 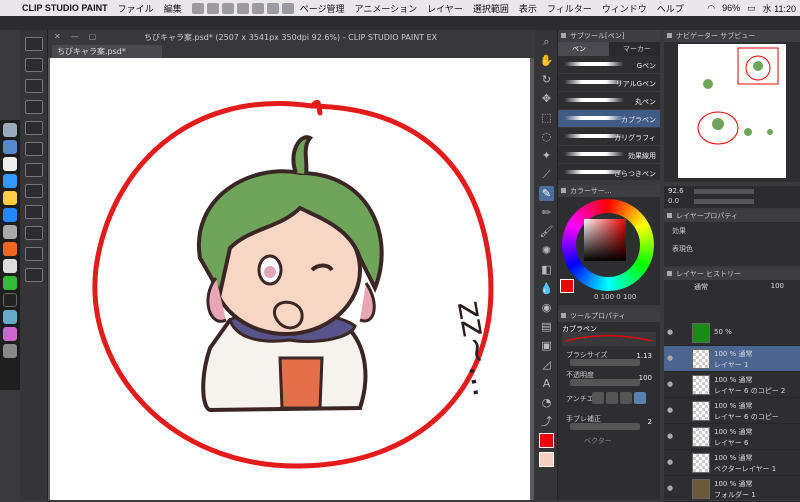 What do you see at coordinates (546, 231) in the screenshot?
I see `brush-icon: 🖌` at bounding box center [546, 231].